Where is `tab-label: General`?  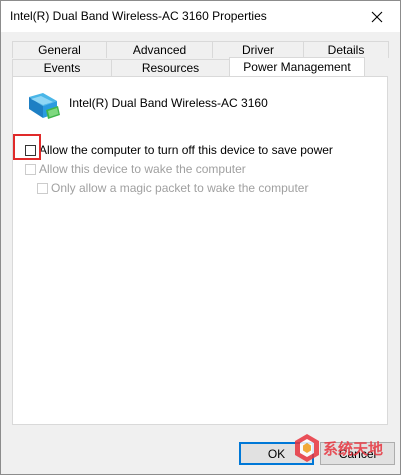
tab-label: General is located at coordinates (59, 50).